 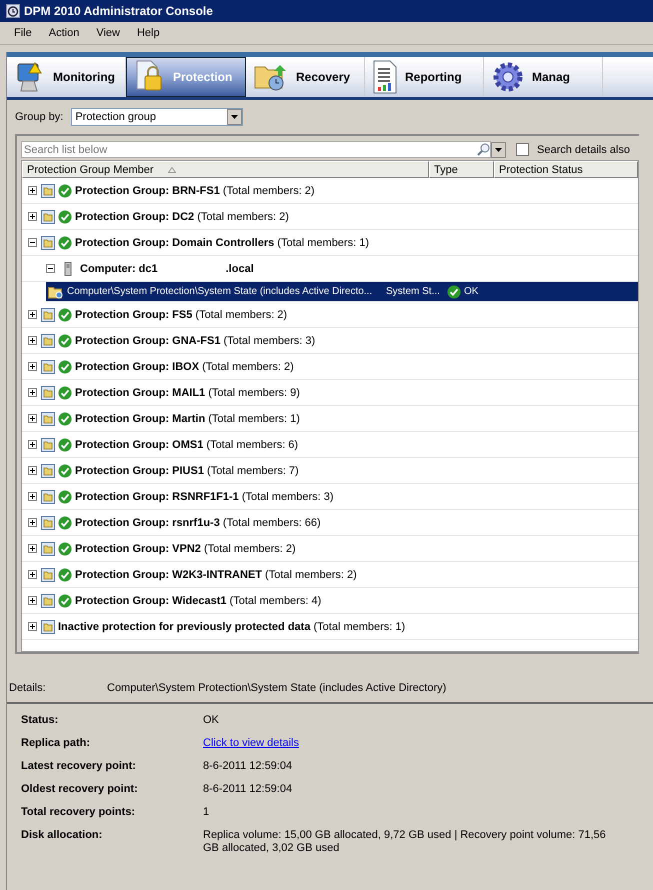 I want to click on field-label: Status:, so click(x=40, y=721).